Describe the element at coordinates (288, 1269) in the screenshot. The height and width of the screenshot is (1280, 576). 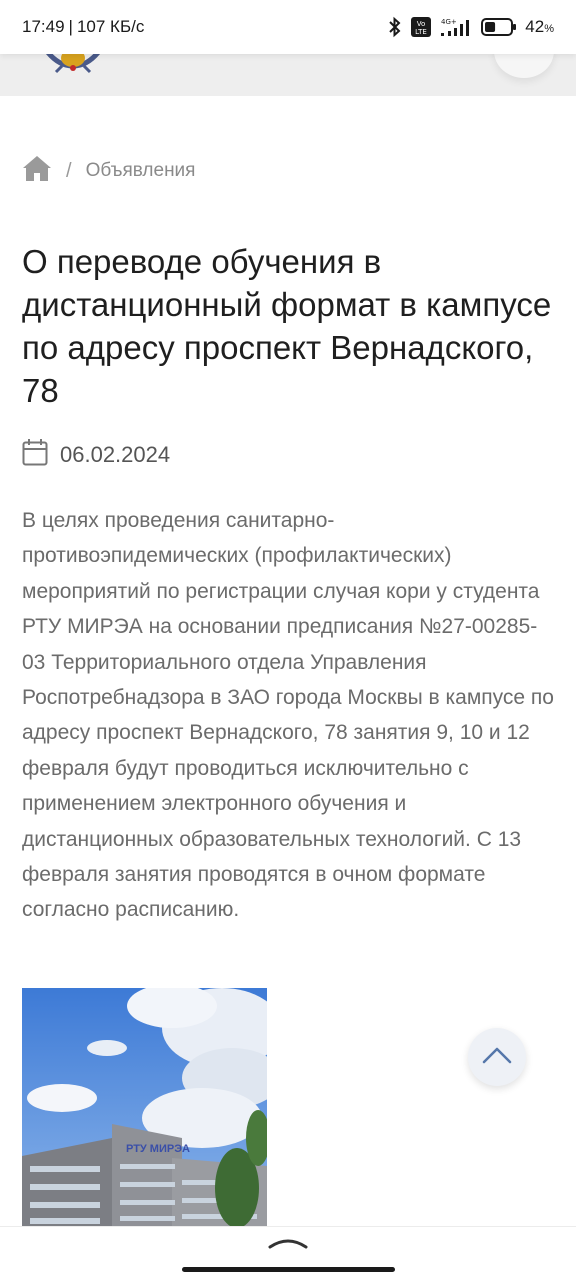
I see `home-indicator` at that location.